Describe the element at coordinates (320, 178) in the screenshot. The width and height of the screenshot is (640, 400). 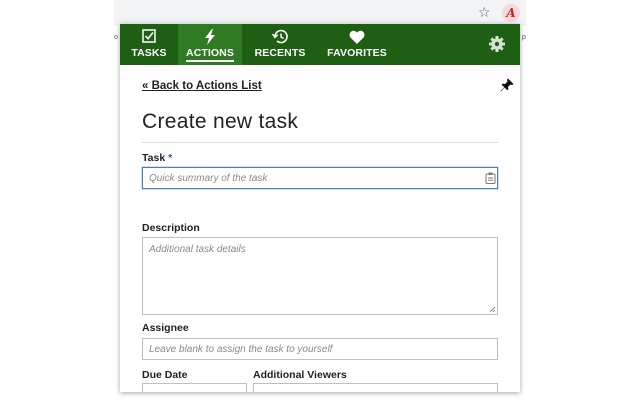
I see `task-input` at that location.